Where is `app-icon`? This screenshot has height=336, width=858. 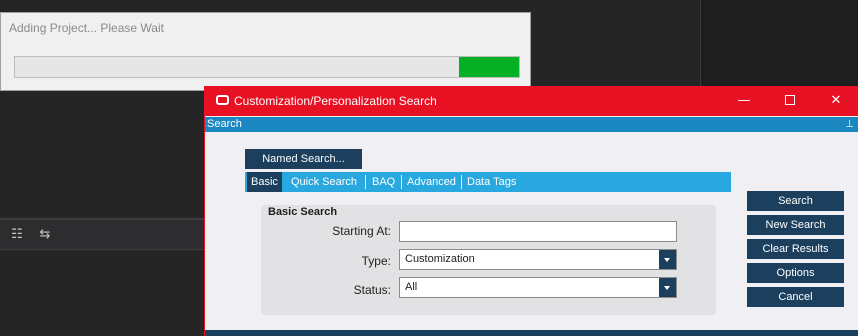
app-icon is located at coordinates (222, 100).